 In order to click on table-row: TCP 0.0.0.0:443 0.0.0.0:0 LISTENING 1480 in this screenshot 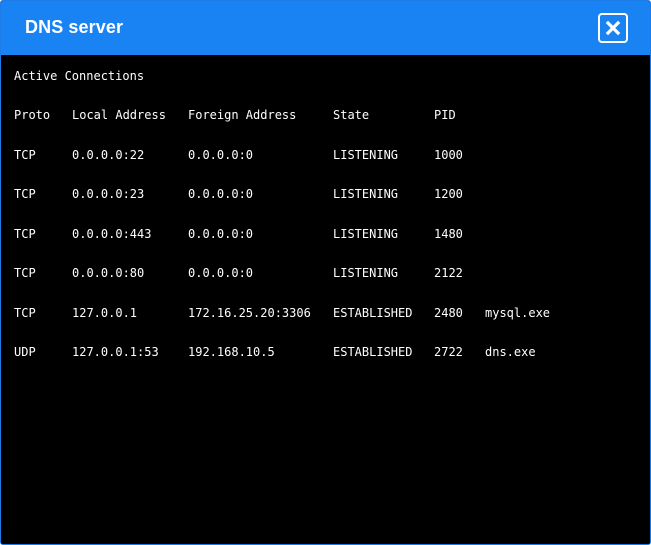, I will do `click(325, 234)`.